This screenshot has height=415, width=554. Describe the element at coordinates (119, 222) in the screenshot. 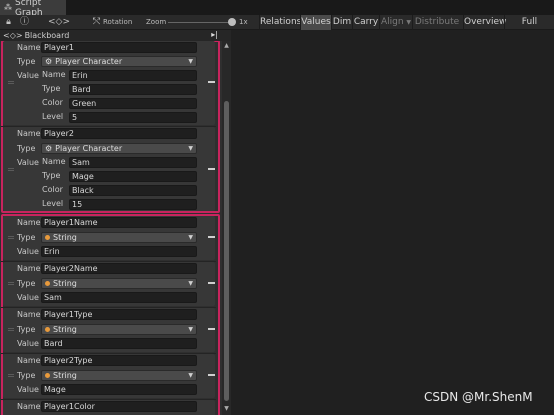

I see `variable-name-field: Player1Name` at that location.